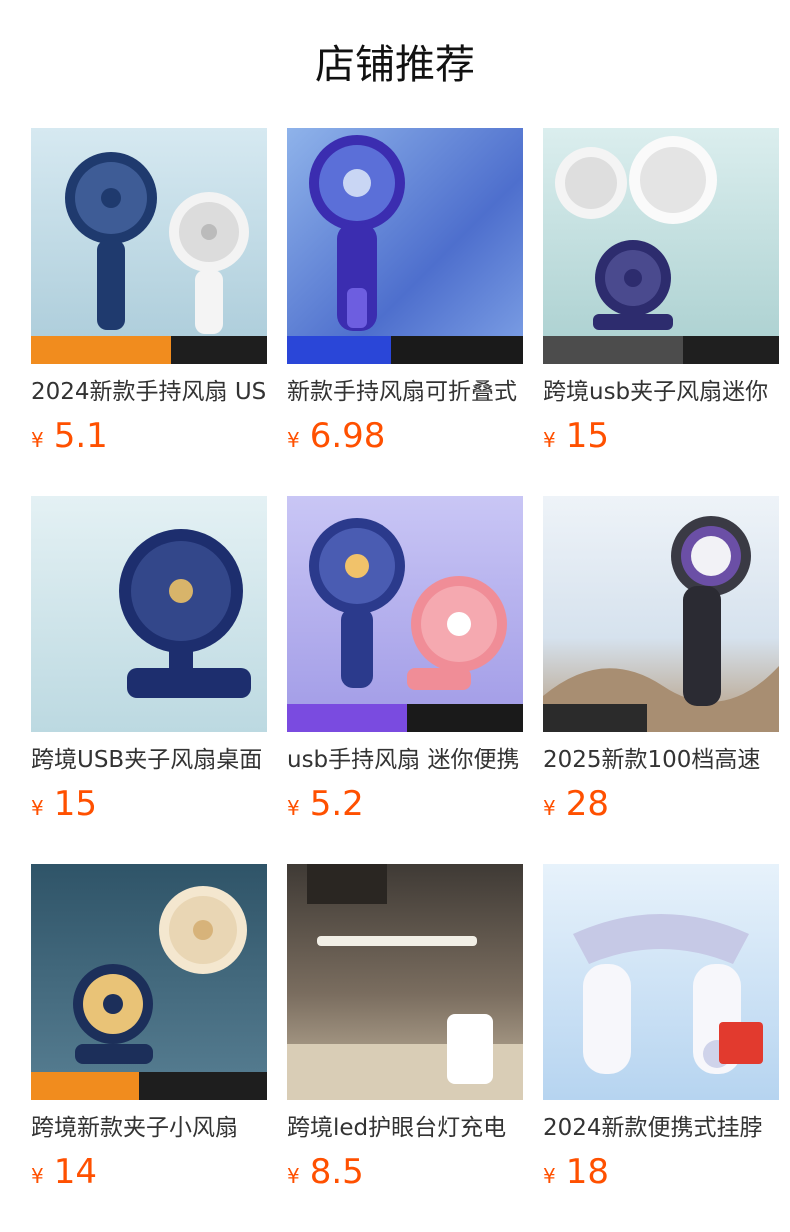 The height and width of the screenshot is (1232, 790). Describe the element at coordinates (149, 760) in the screenshot. I see `product-title: 跨境USB夹子风扇桌面` at that location.